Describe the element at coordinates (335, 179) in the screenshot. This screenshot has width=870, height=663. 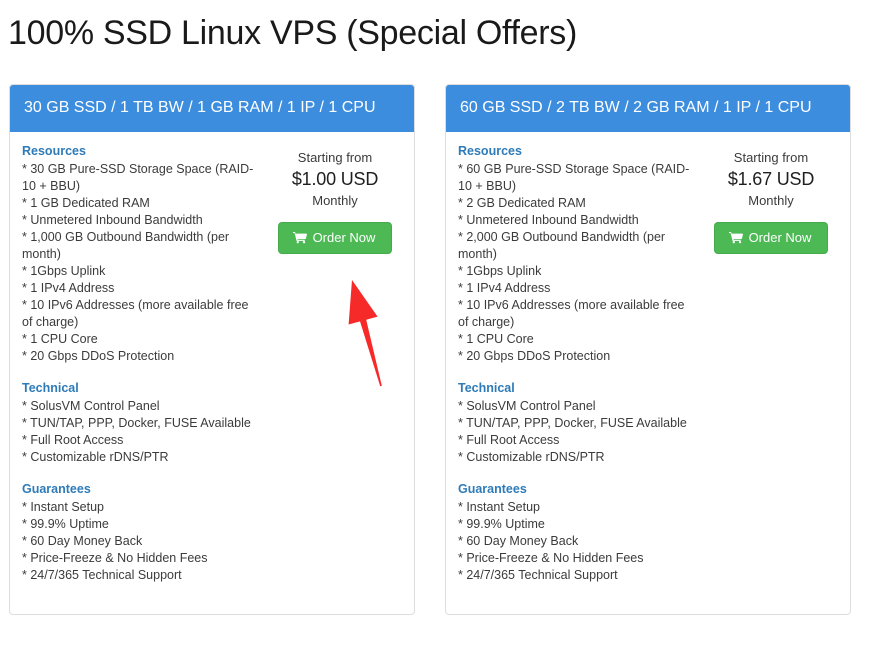
I see `price-amount: $1.00 USD` at that location.